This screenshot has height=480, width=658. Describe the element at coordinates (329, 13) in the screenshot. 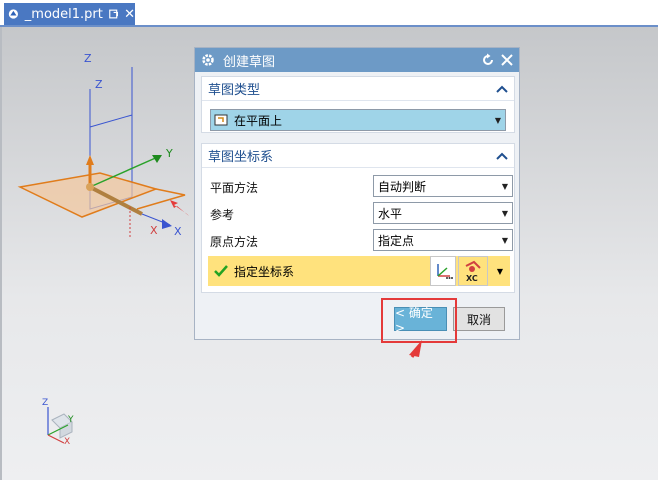

I see `document-tab-bar: _model1.prt ✕` at that location.